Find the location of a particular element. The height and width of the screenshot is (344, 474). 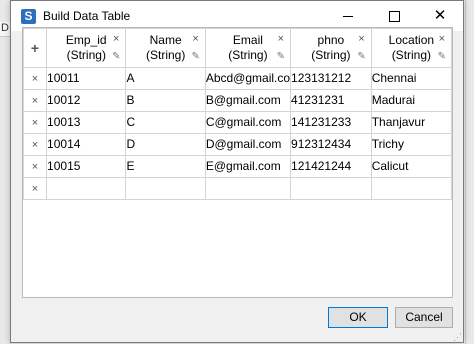

table-row: × 10012 B B@gmail.com 41231231 Madurai is located at coordinates (237, 100).